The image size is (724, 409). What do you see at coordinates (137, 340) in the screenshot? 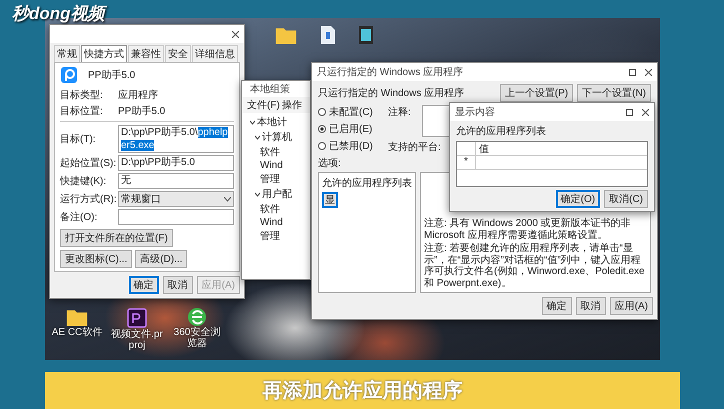
I see `desktop-icon-label: 视频文件.prproj` at bounding box center [137, 340].